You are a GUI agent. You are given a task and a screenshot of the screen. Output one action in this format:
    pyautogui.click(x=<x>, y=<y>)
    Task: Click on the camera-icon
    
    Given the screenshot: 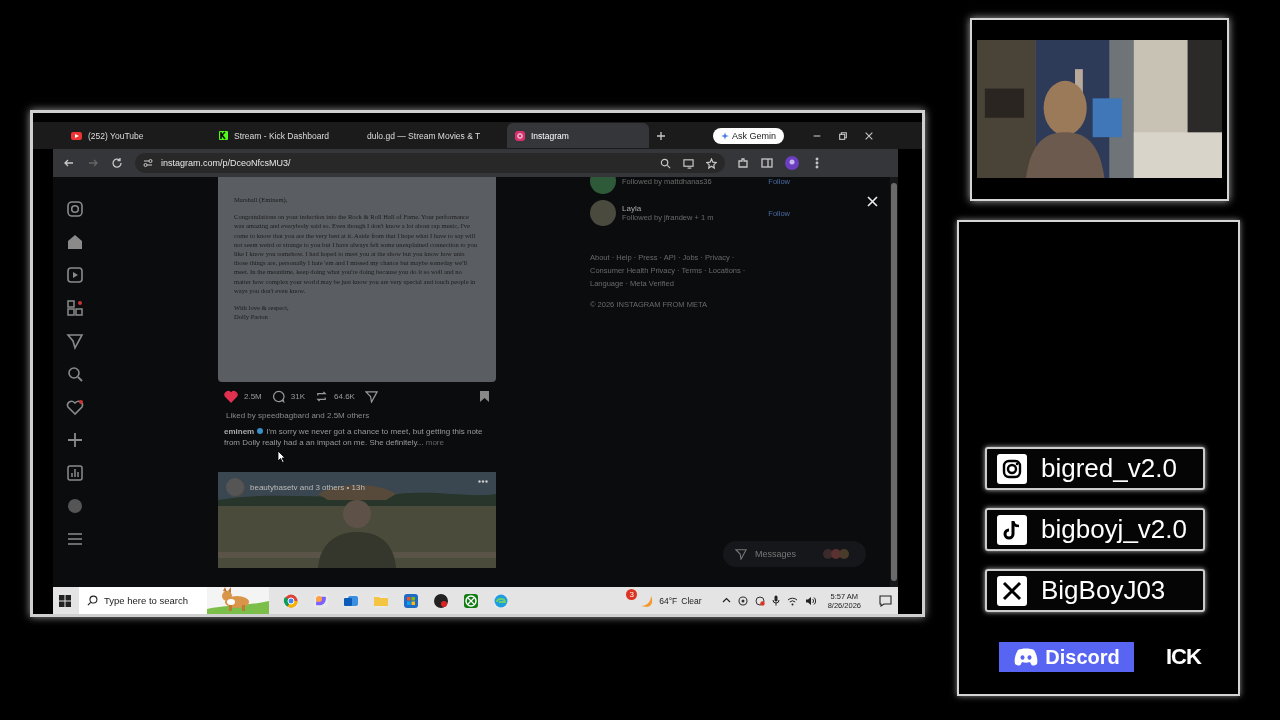 What is the action you would take?
    pyautogui.click(x=742, y=600)
    